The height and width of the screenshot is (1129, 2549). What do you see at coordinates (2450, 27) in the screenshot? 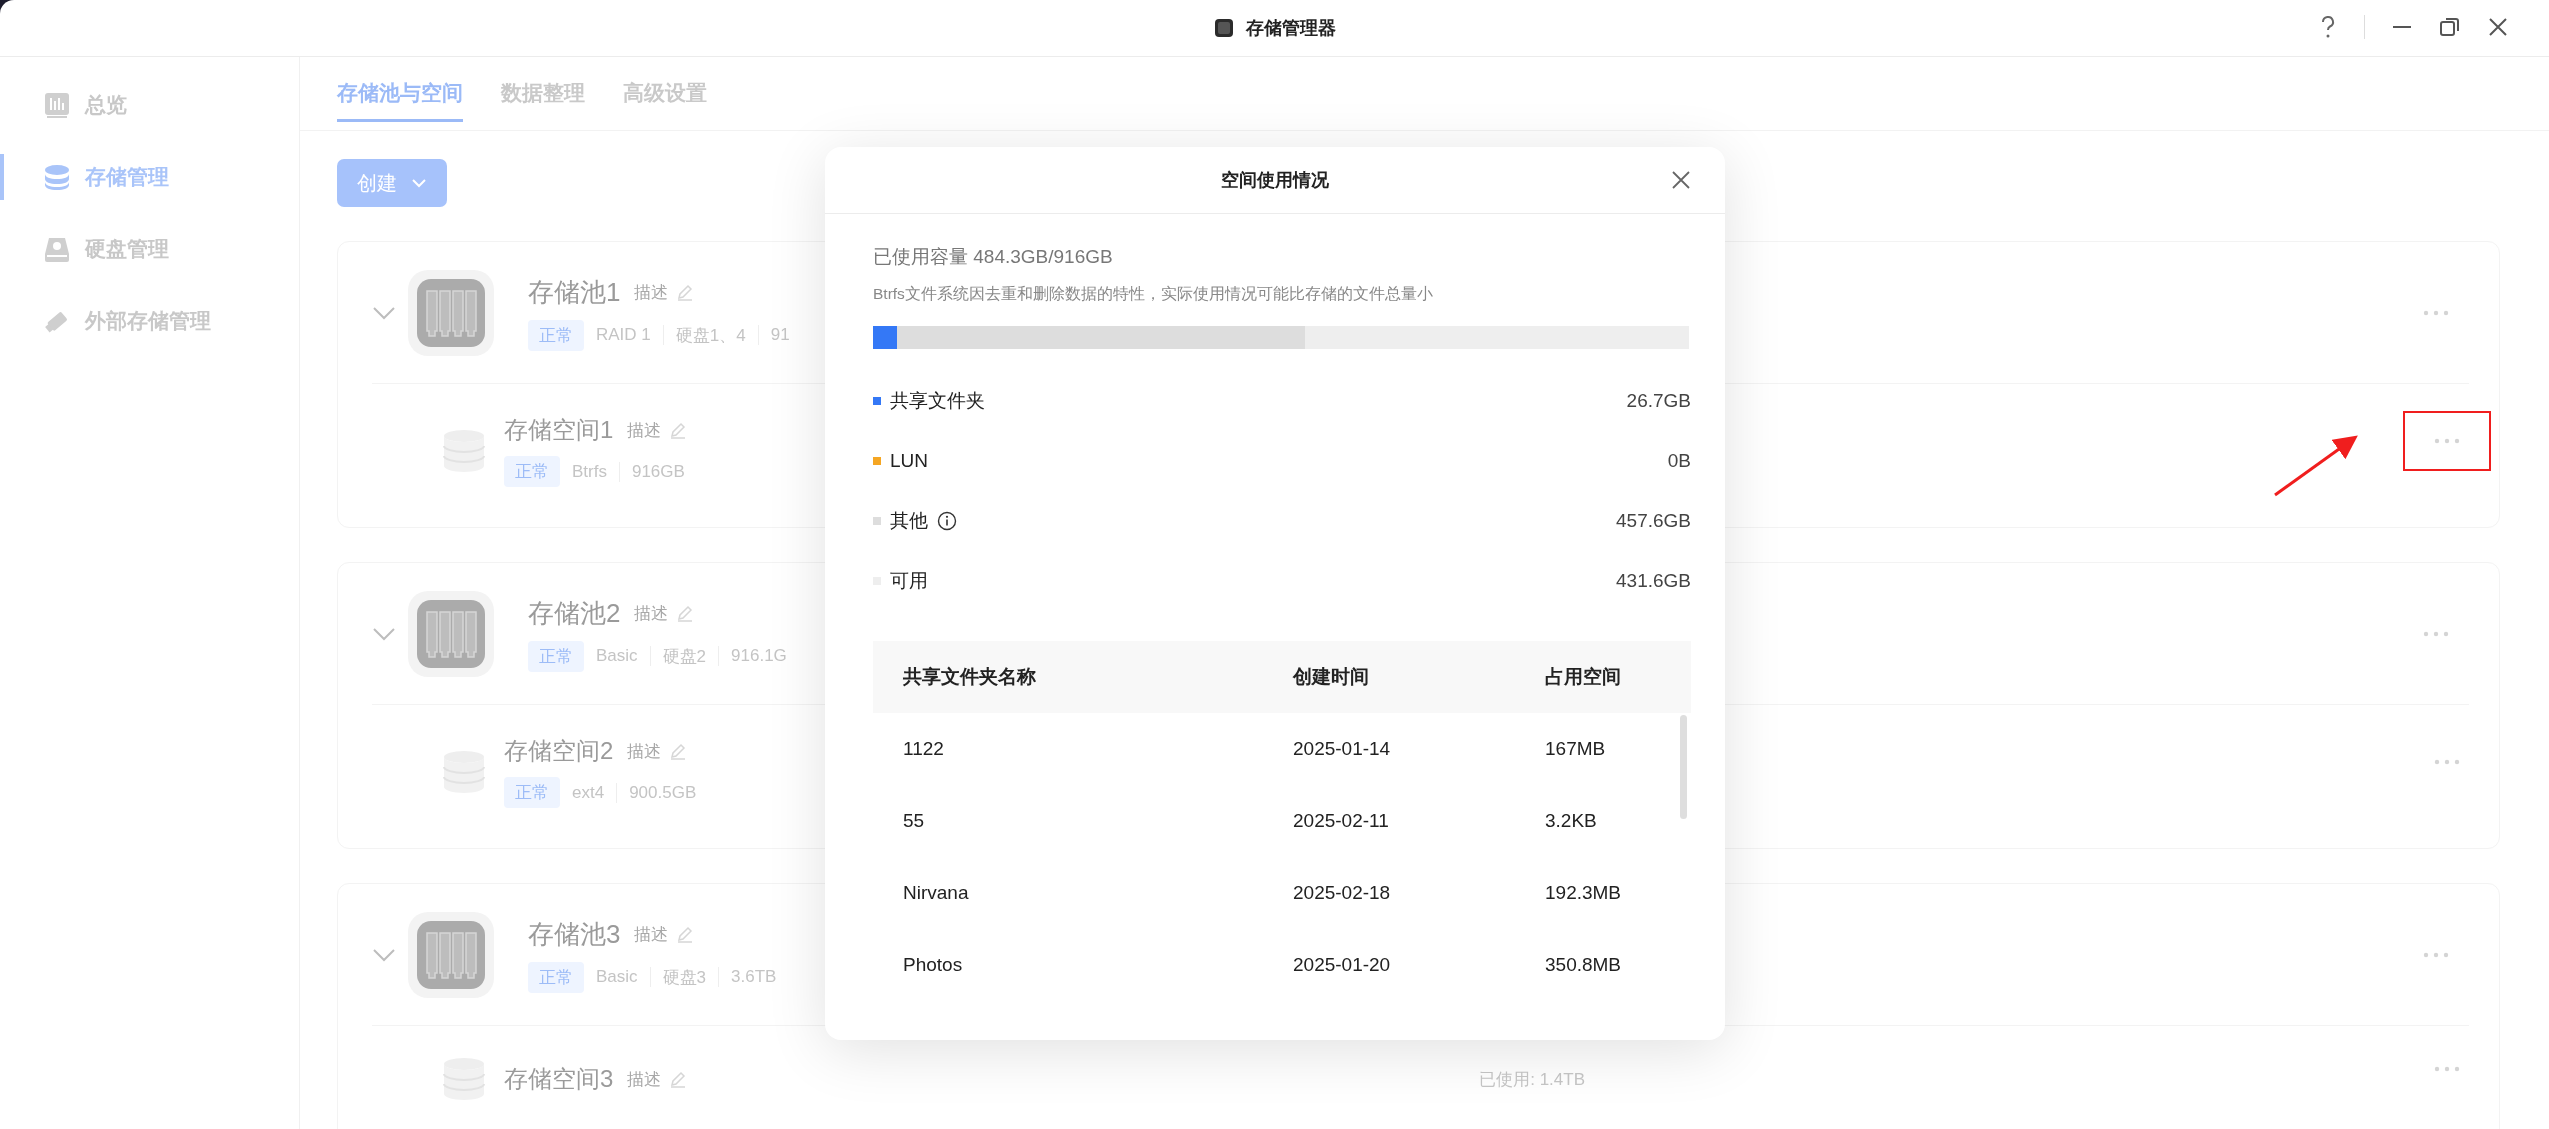
I see `restore-icon` at bounding box center [2450, 27].